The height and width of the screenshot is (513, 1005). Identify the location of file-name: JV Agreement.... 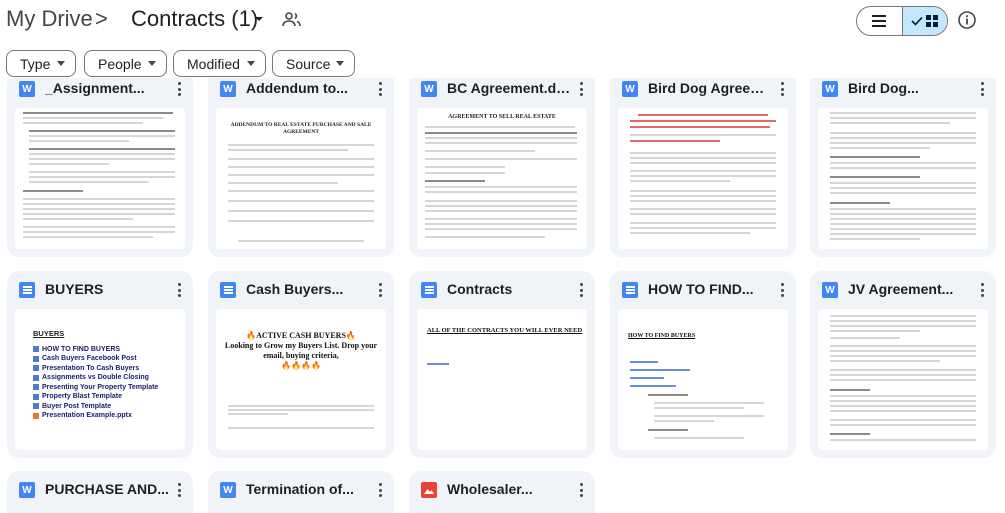
(901, 289).